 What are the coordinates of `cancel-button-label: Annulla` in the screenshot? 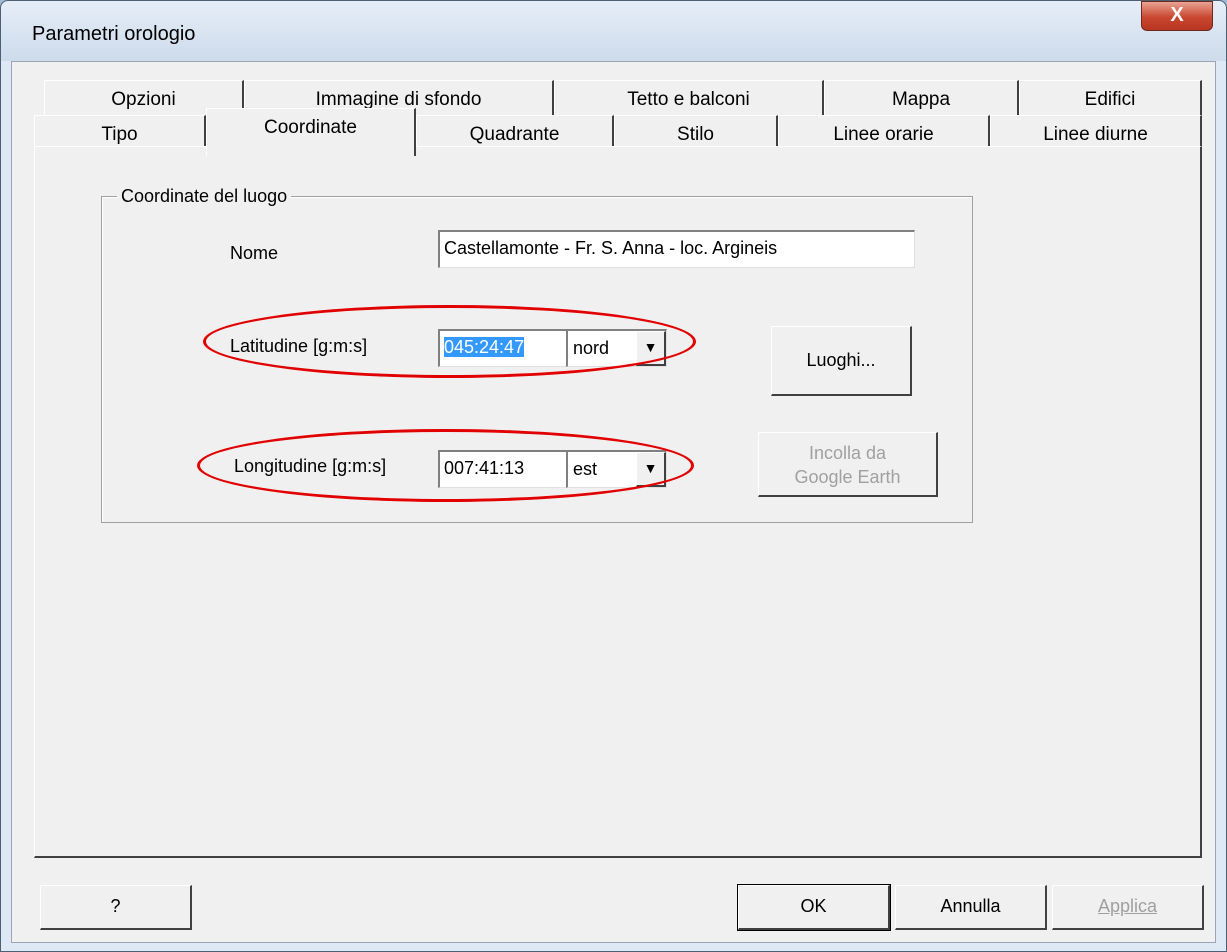 It's located at (970, 906).